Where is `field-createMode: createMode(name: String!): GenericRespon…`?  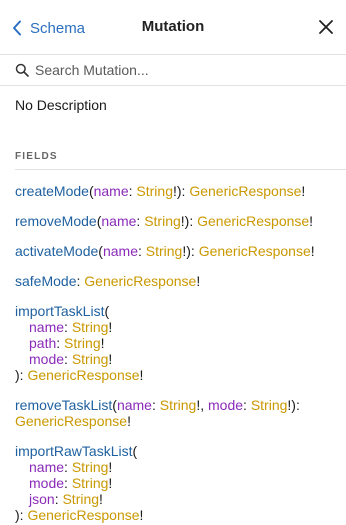 field-createMode: createMode(name: String!): GenericRespon… is located at coordinates (160, 191).